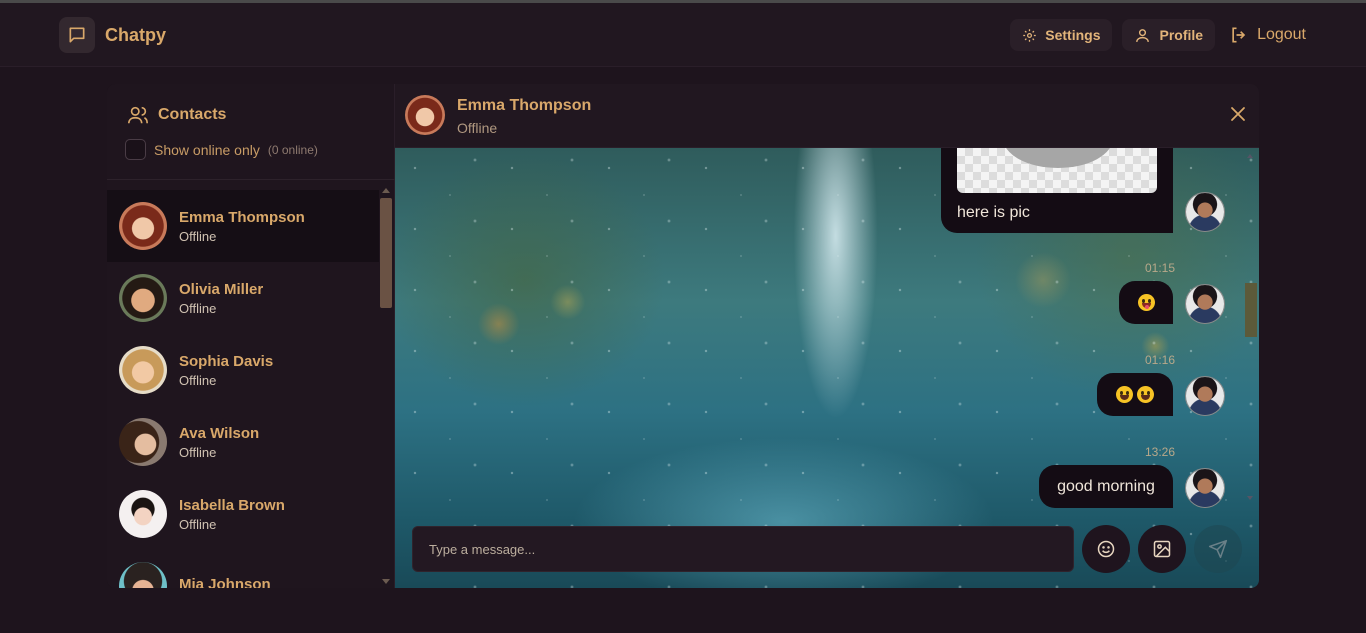  I want to click on online-only-label: Show online only, so click(207, 150).